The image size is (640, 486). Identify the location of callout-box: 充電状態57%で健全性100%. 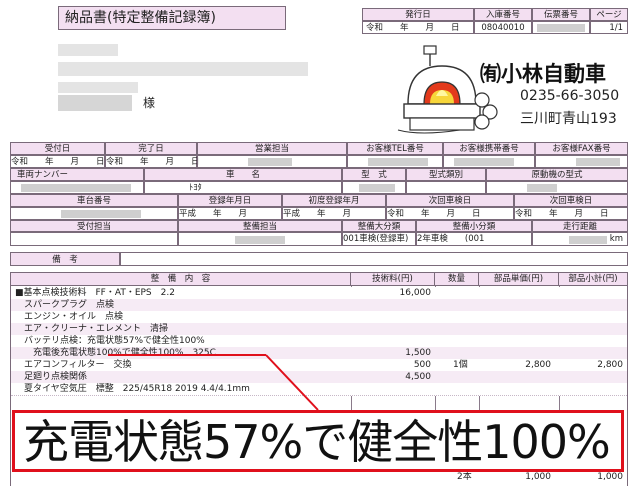
(318, 441).